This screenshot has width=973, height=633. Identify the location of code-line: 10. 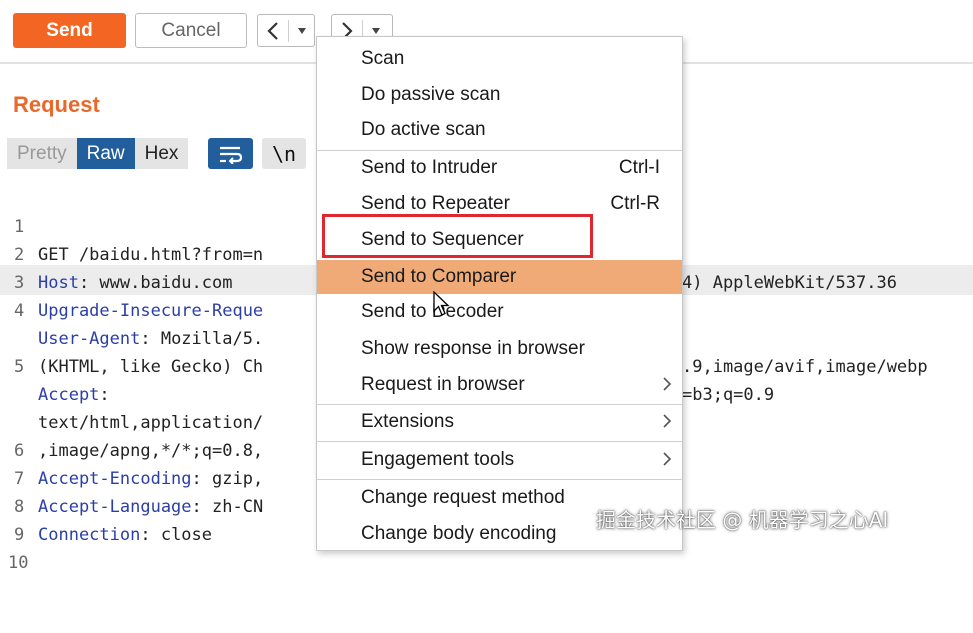
(18, 563).